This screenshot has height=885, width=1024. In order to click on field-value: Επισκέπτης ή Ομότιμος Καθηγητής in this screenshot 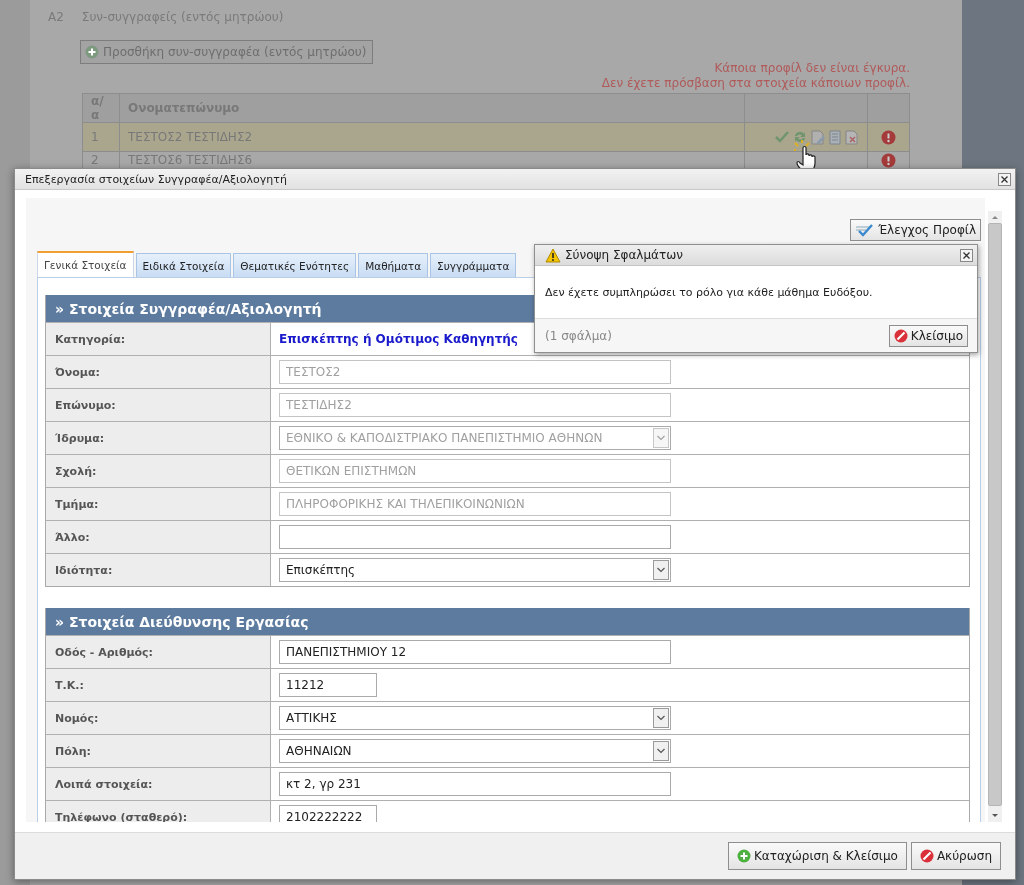, I will do `click(398, 339)`.